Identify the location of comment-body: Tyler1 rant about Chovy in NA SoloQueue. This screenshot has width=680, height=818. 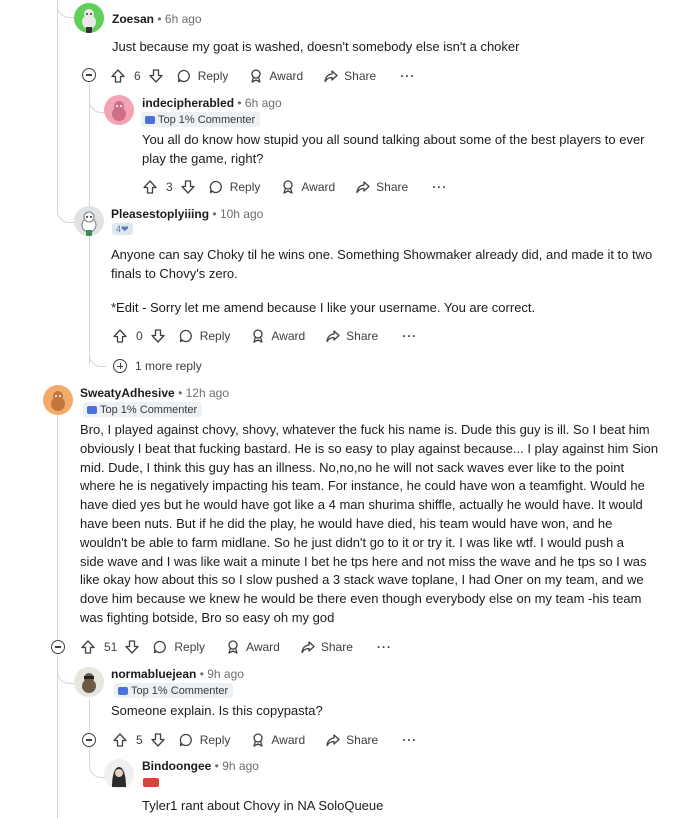
(262, 806).